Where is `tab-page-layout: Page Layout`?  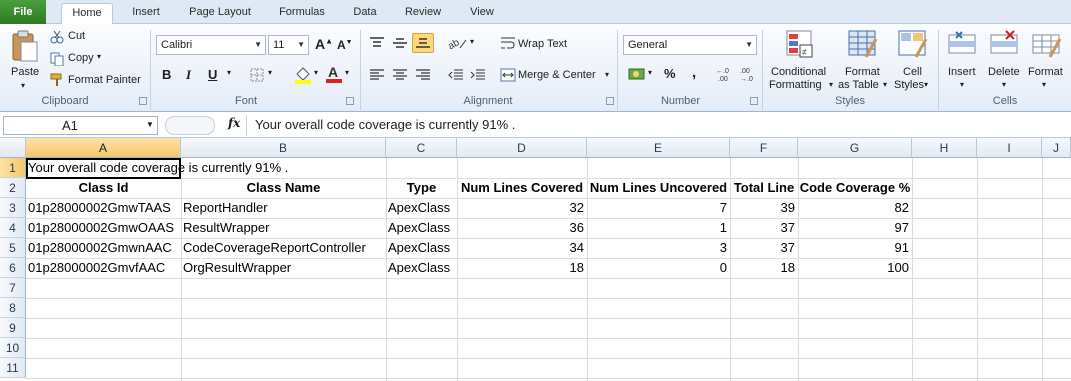 tab-page-layout: Page Layout is located at coordinates (220, 13).